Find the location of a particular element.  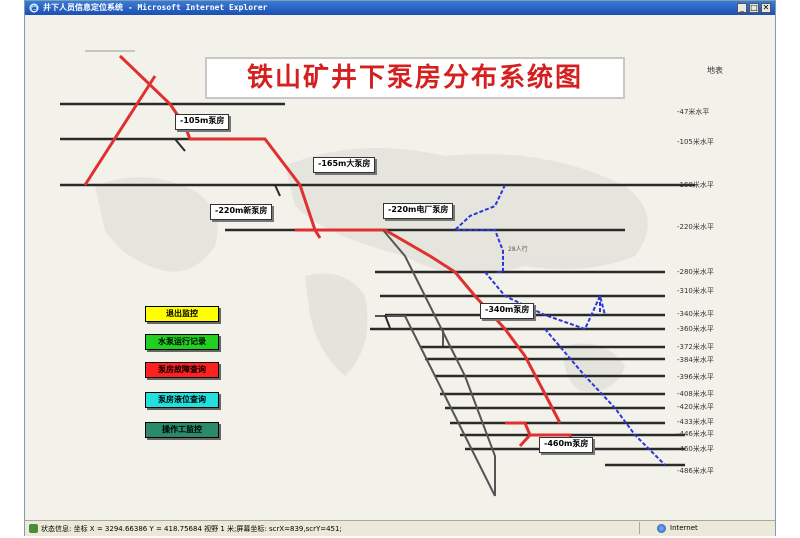

operator-monitor-button: 操作工监控 is located at coordinates (182, 430).